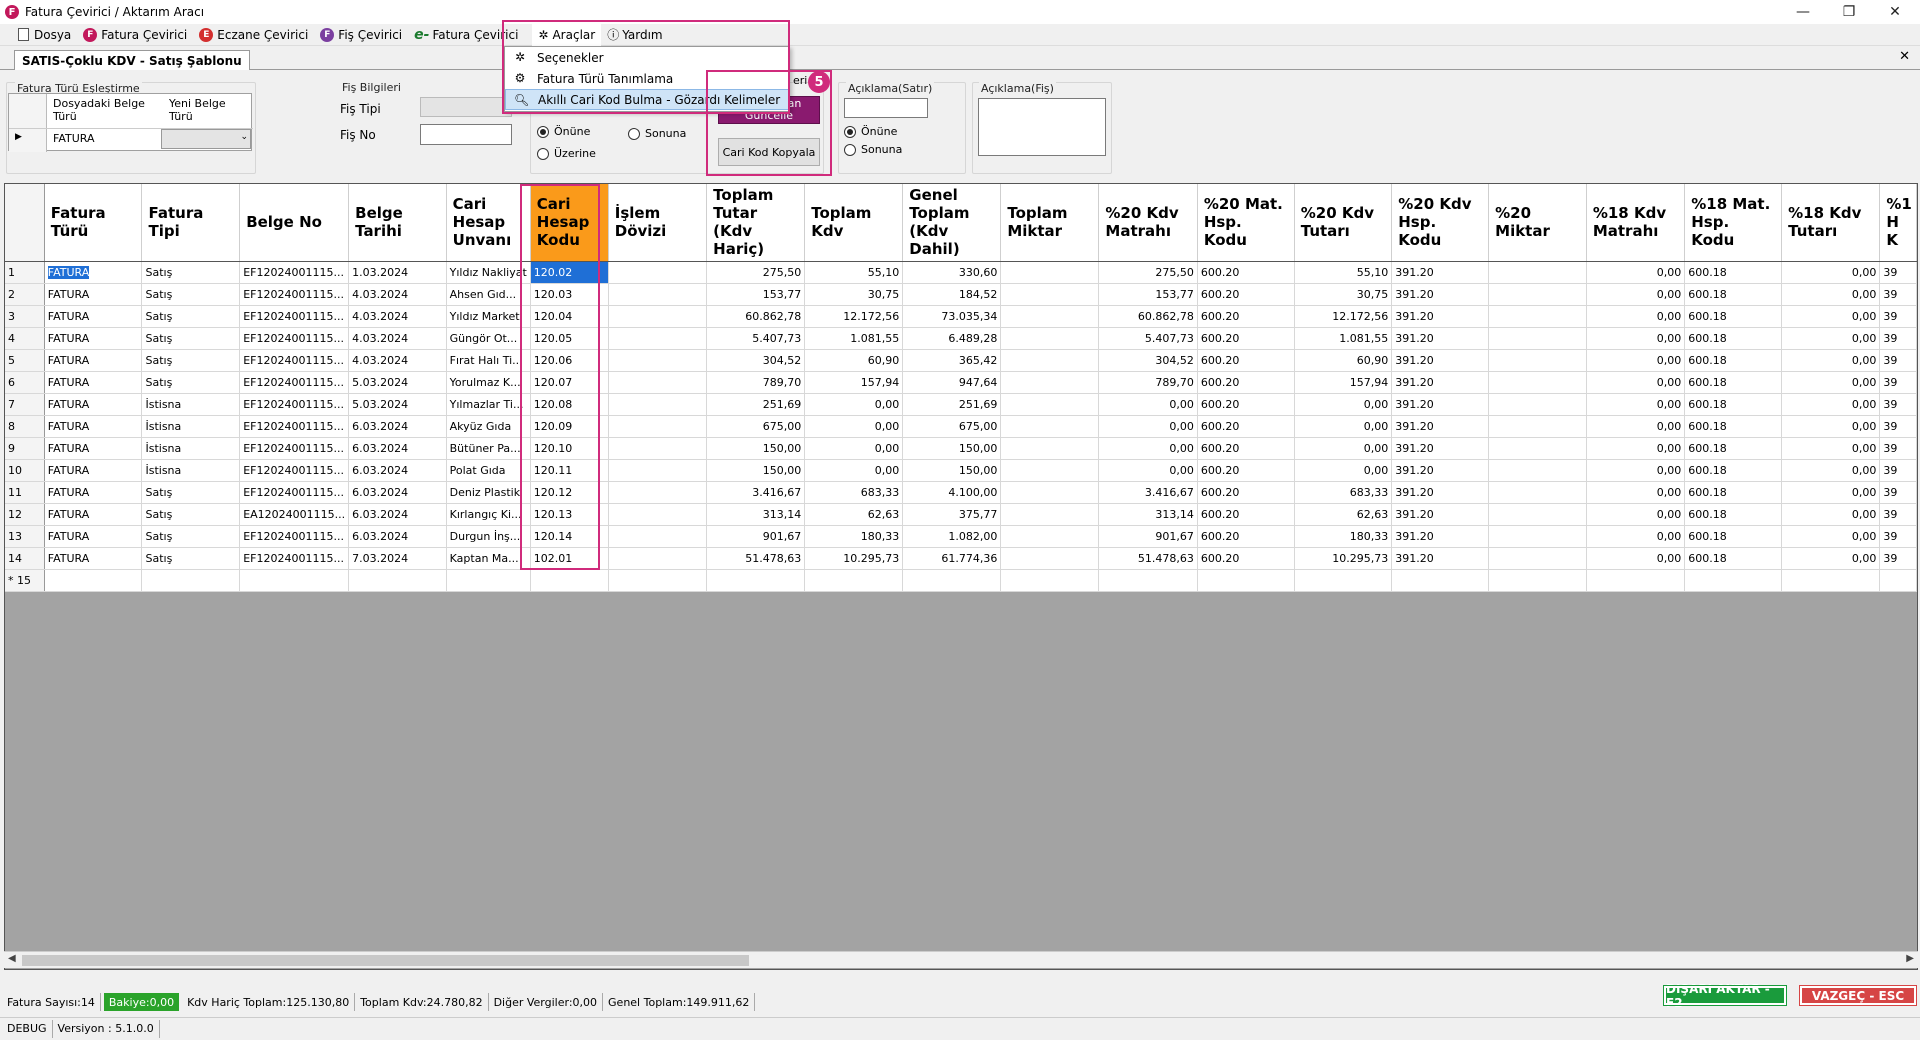 This screenshot has width=1920, height=1040. Describe the element at coordinates (657, 133) in the screenshot. I see `radio-sonuna: Sonuna` at that location.